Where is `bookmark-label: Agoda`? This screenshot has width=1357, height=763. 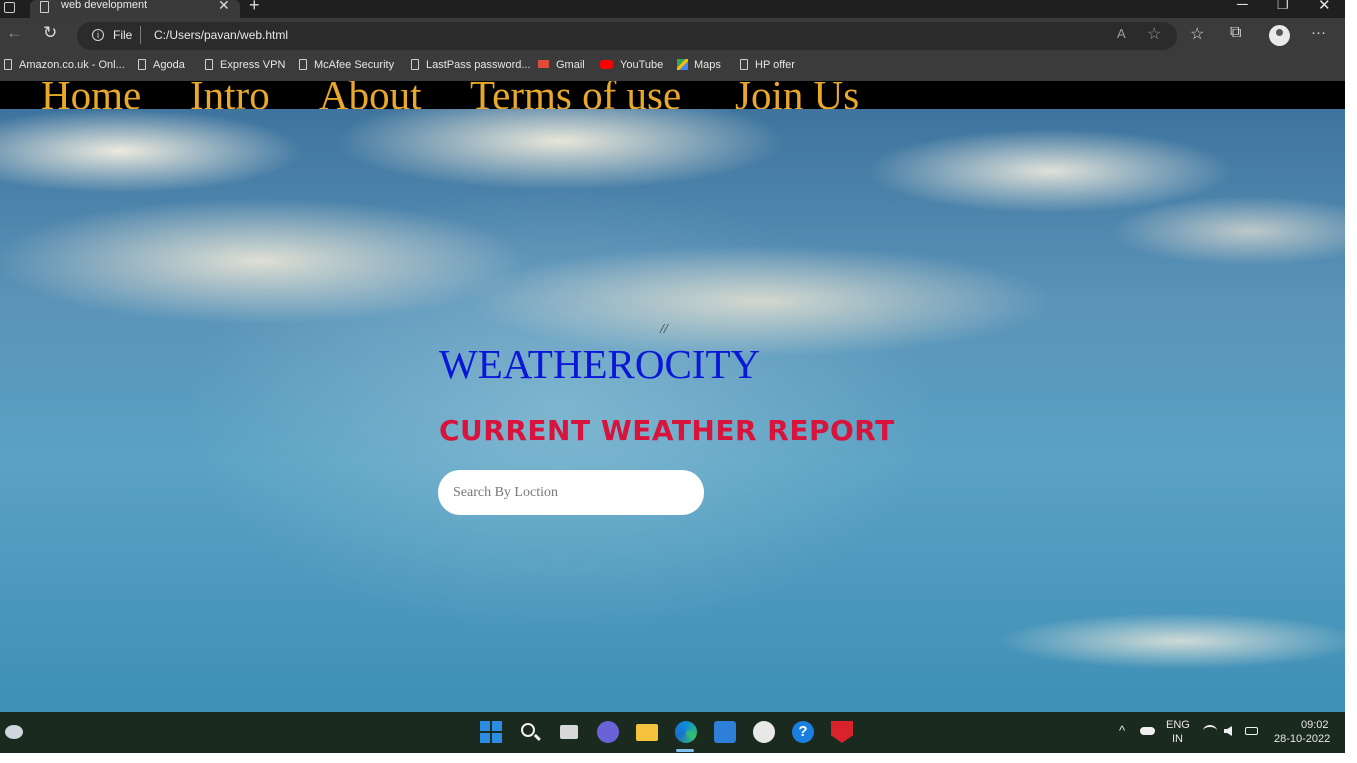 bookmark-label: Agoda is located at coordinates (169, 65).